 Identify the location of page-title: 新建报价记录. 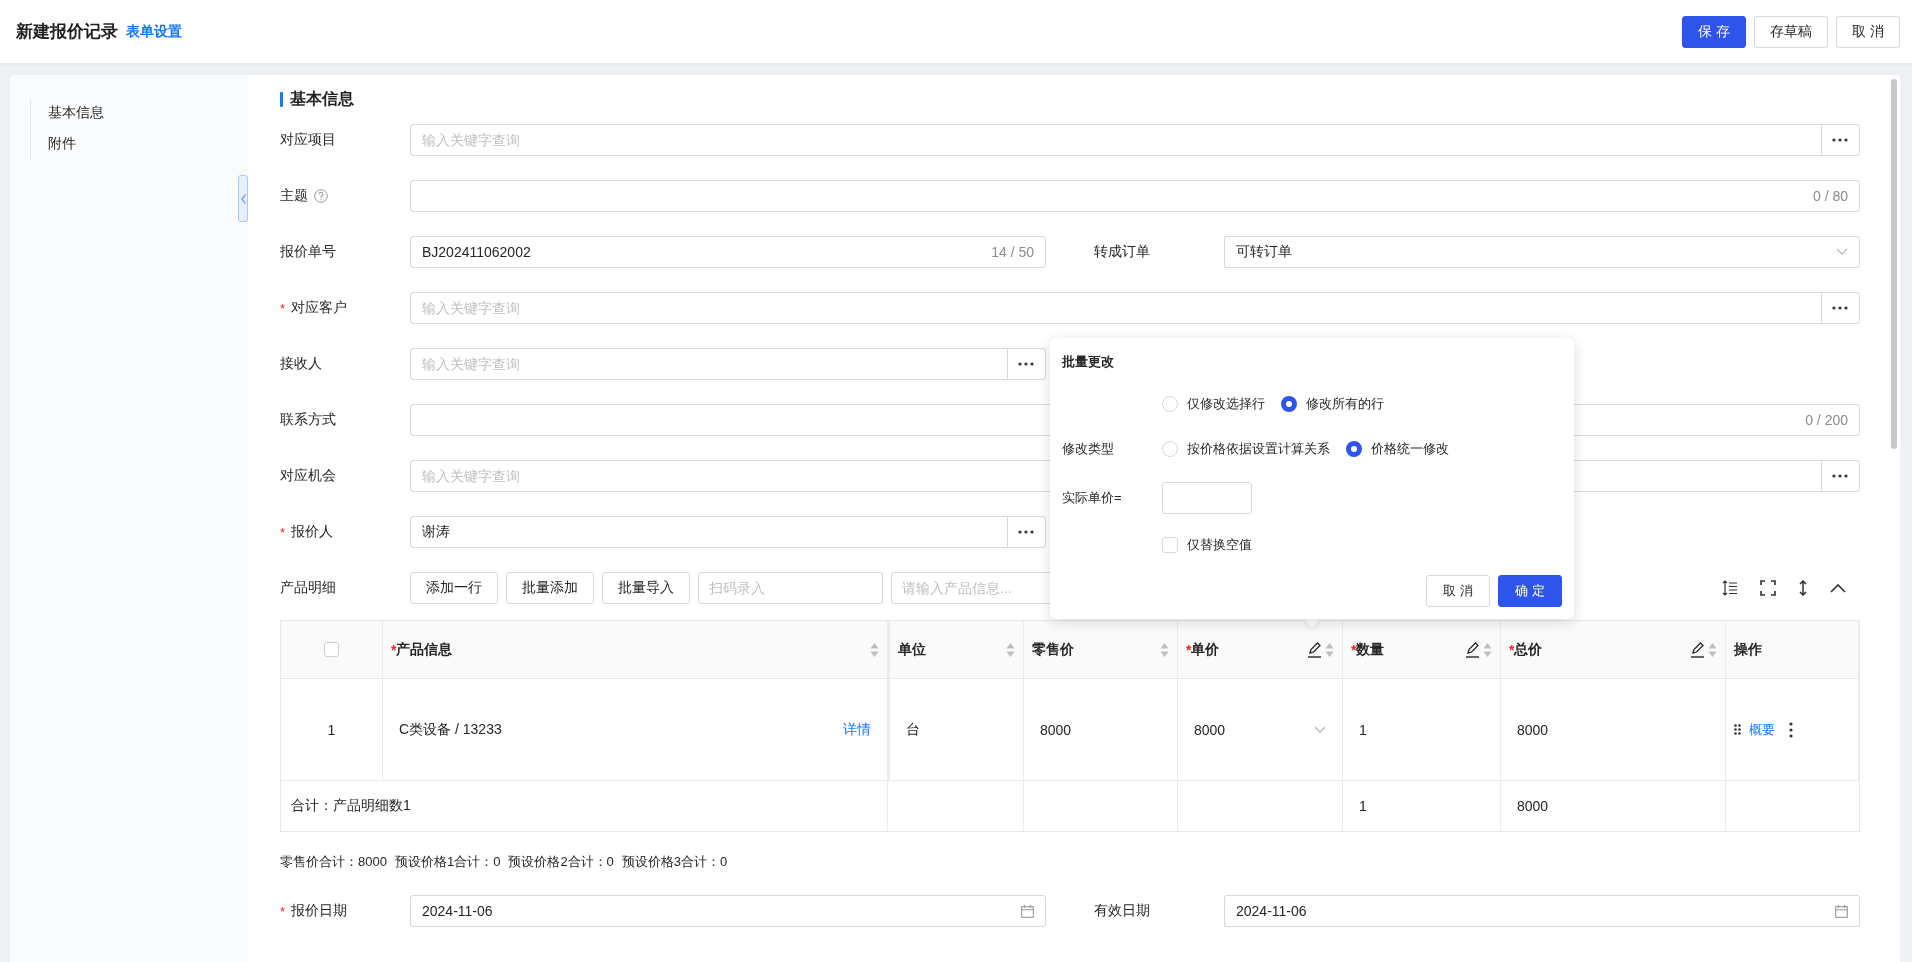
(67, 32).